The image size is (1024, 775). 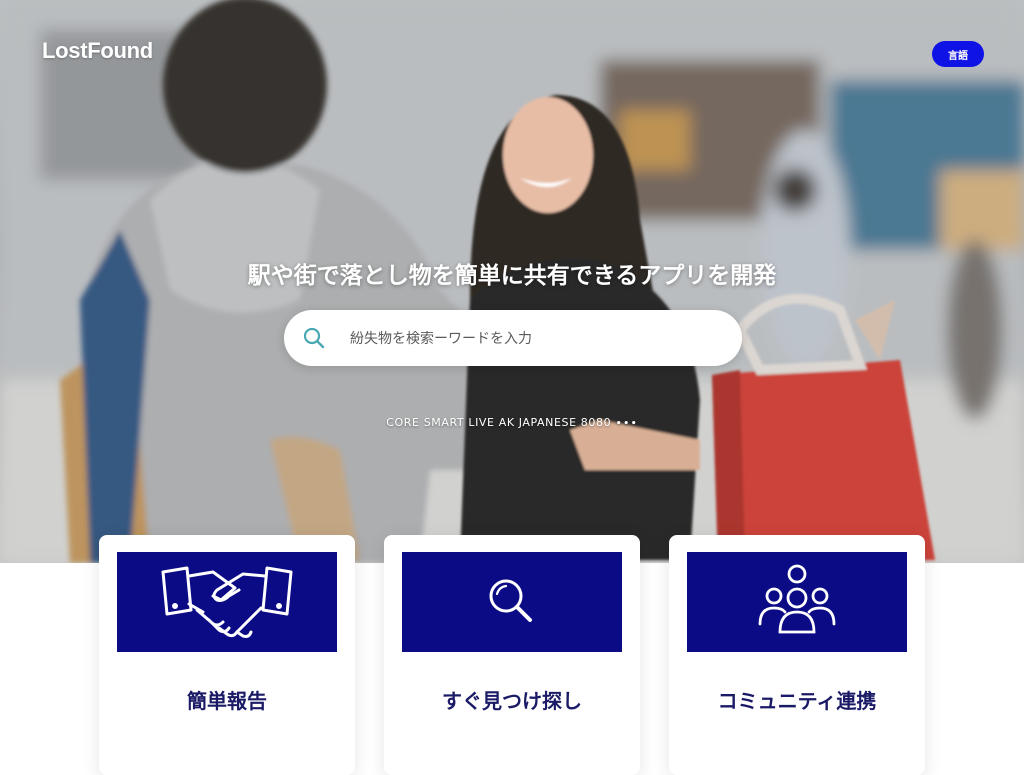 What do you see at coordinates (535, 339) in the screenshot?
I see `search-input` at bounding box center [535, 339].